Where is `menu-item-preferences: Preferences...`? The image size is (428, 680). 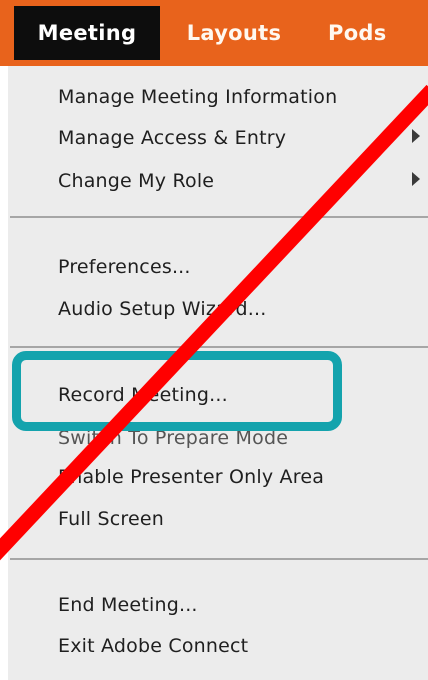
menu-item-preferences: Preferences... is located at coordinates (124, 267).